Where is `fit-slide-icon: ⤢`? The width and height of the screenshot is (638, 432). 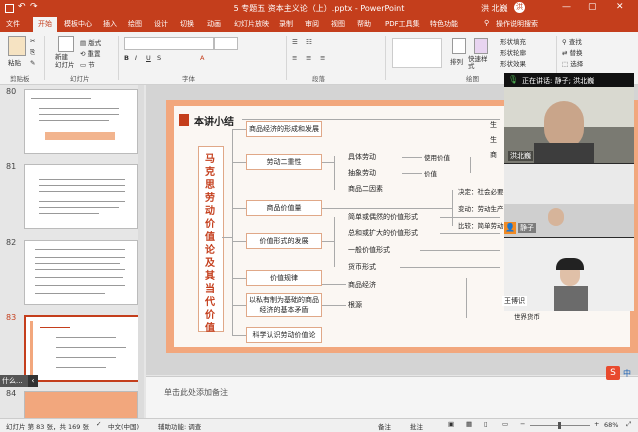
fit-slide-icon: ⤢ is located at coordinates (628, 424).